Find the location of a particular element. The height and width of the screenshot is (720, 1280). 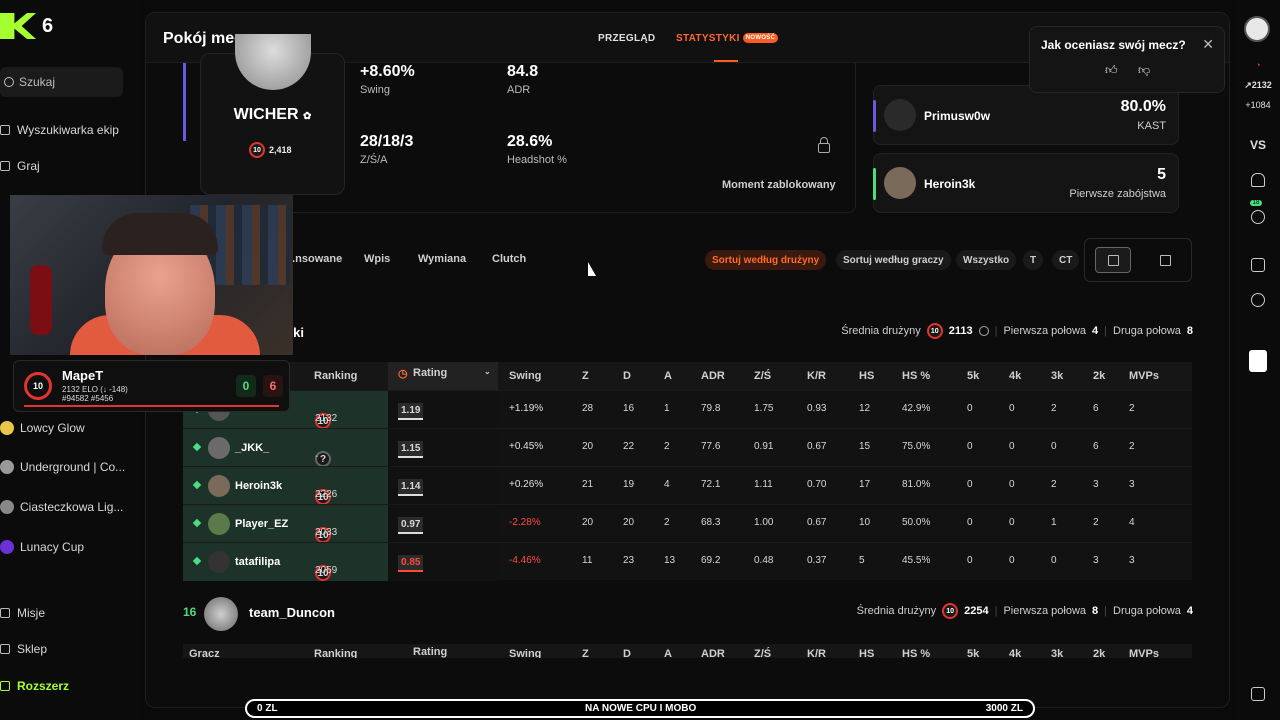

sidebar-item-play: Graj is located at coordinates (20, 166).